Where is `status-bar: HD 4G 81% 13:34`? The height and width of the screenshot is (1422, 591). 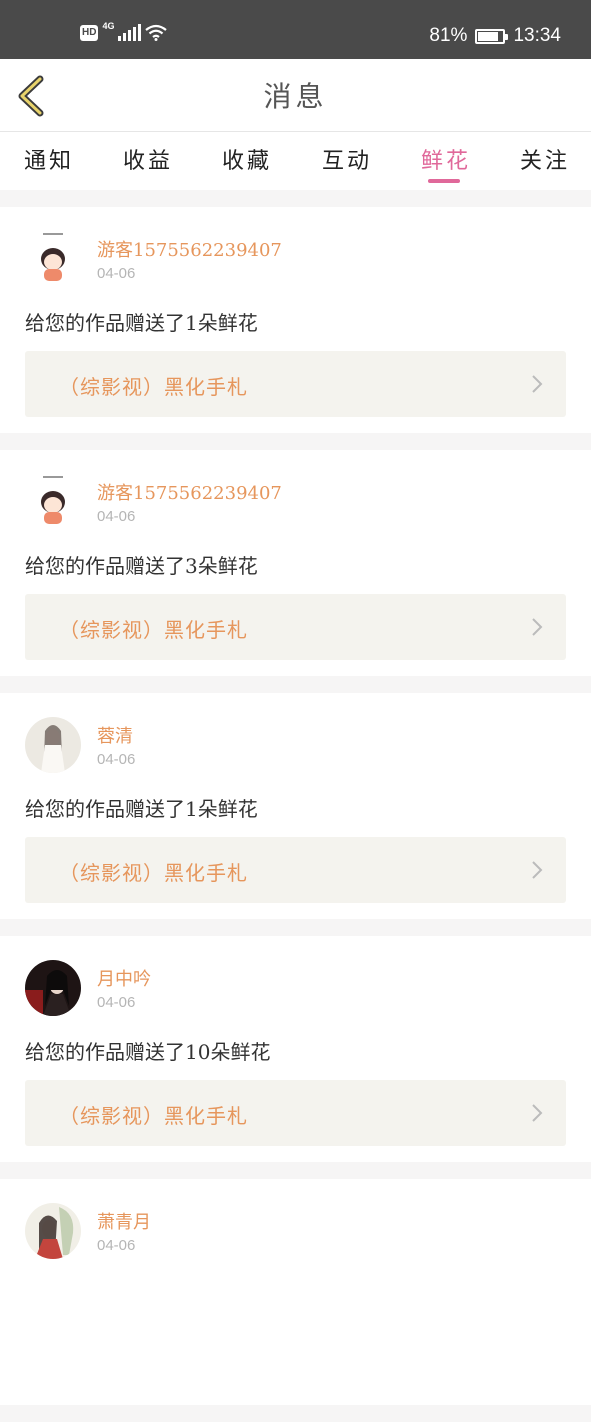 status-bar: HD 4G 81% 13:34 is located at coordinates (295, 29).